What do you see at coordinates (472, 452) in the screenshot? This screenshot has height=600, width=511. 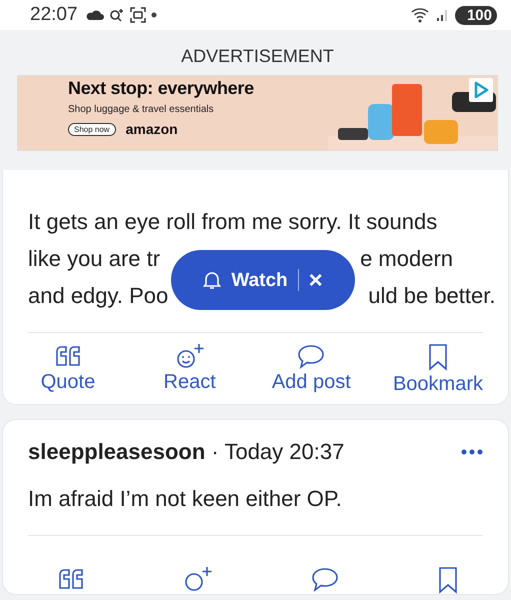 I see `more-icon` at bounding box center [472, 452].